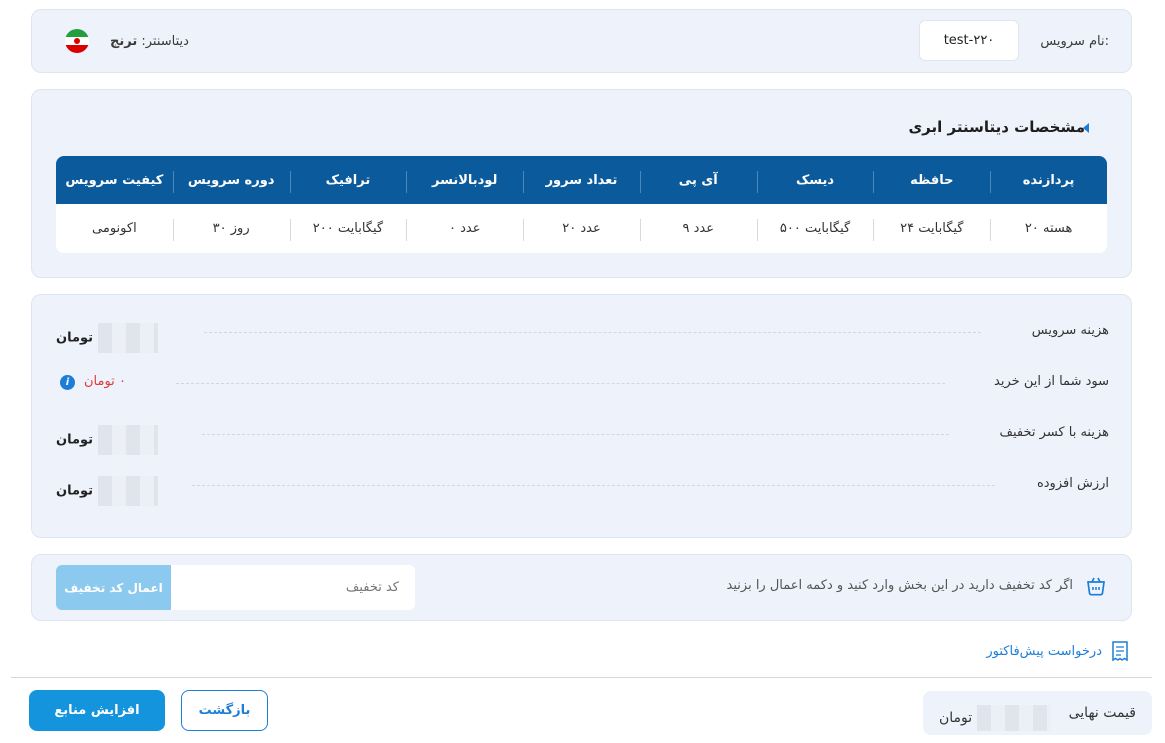  What do you see at coordinates (464, 230) in the screenshot?
I see `table-cell: ۰ عدد` at bounding box center [464, 230].